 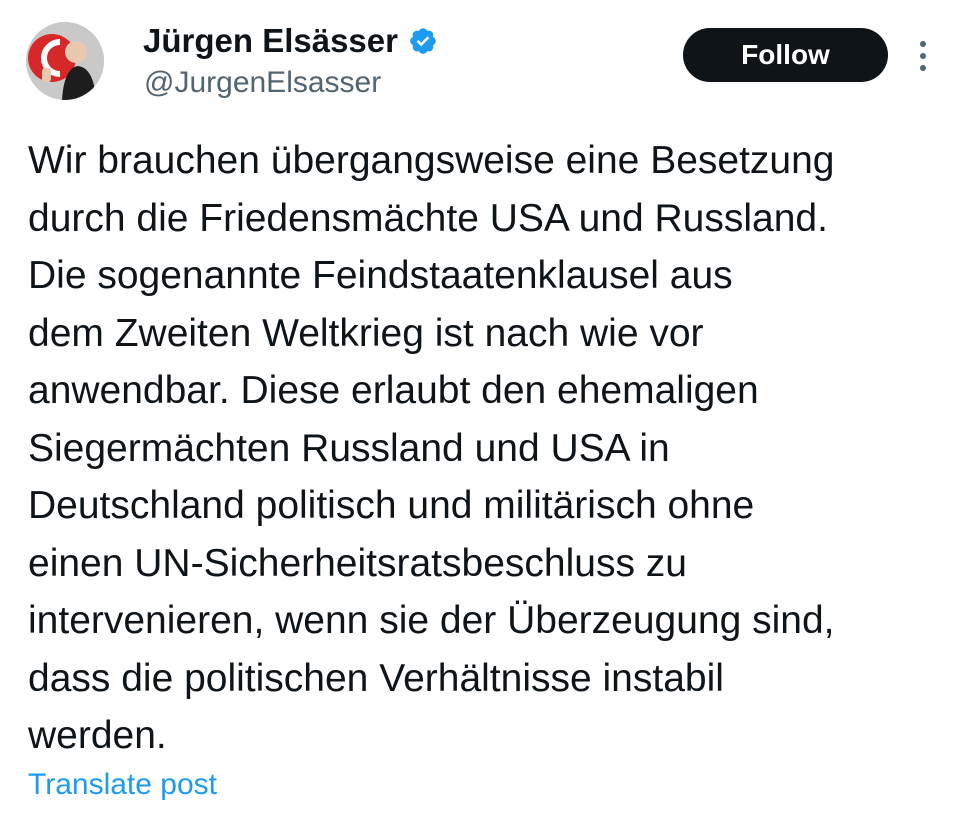 What do you see at coordinates (349, 448) in the screenshot?
I see `post-text-line: Siegermächten Russland und USA in` at bounding box center [349, 448].